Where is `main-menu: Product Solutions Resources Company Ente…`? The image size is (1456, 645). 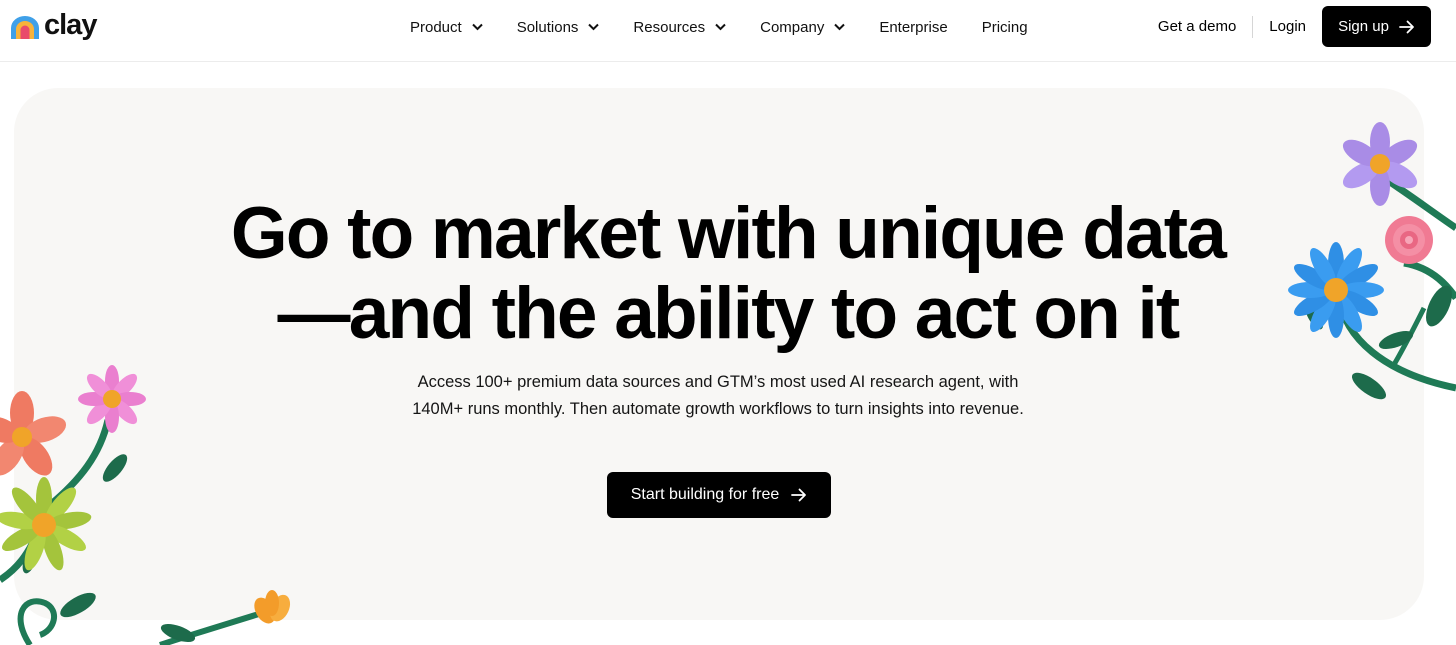
main-menu: Product Solutions Resources Company Ente… is located at coordinates (719, 27).